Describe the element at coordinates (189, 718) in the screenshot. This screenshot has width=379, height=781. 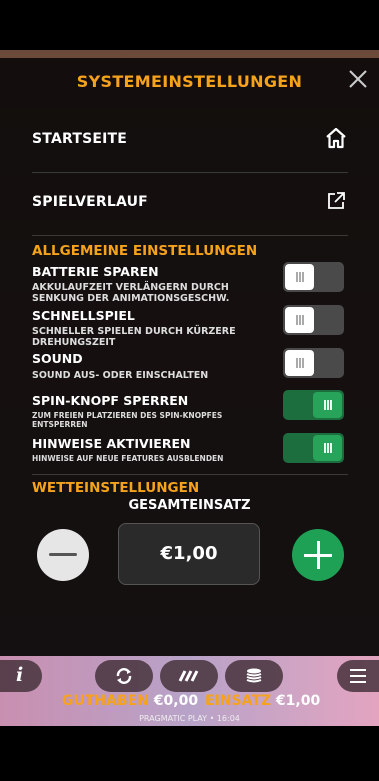
I see `footer-provider-time: PRAGMATIC PLAY • 16:04` at that location.